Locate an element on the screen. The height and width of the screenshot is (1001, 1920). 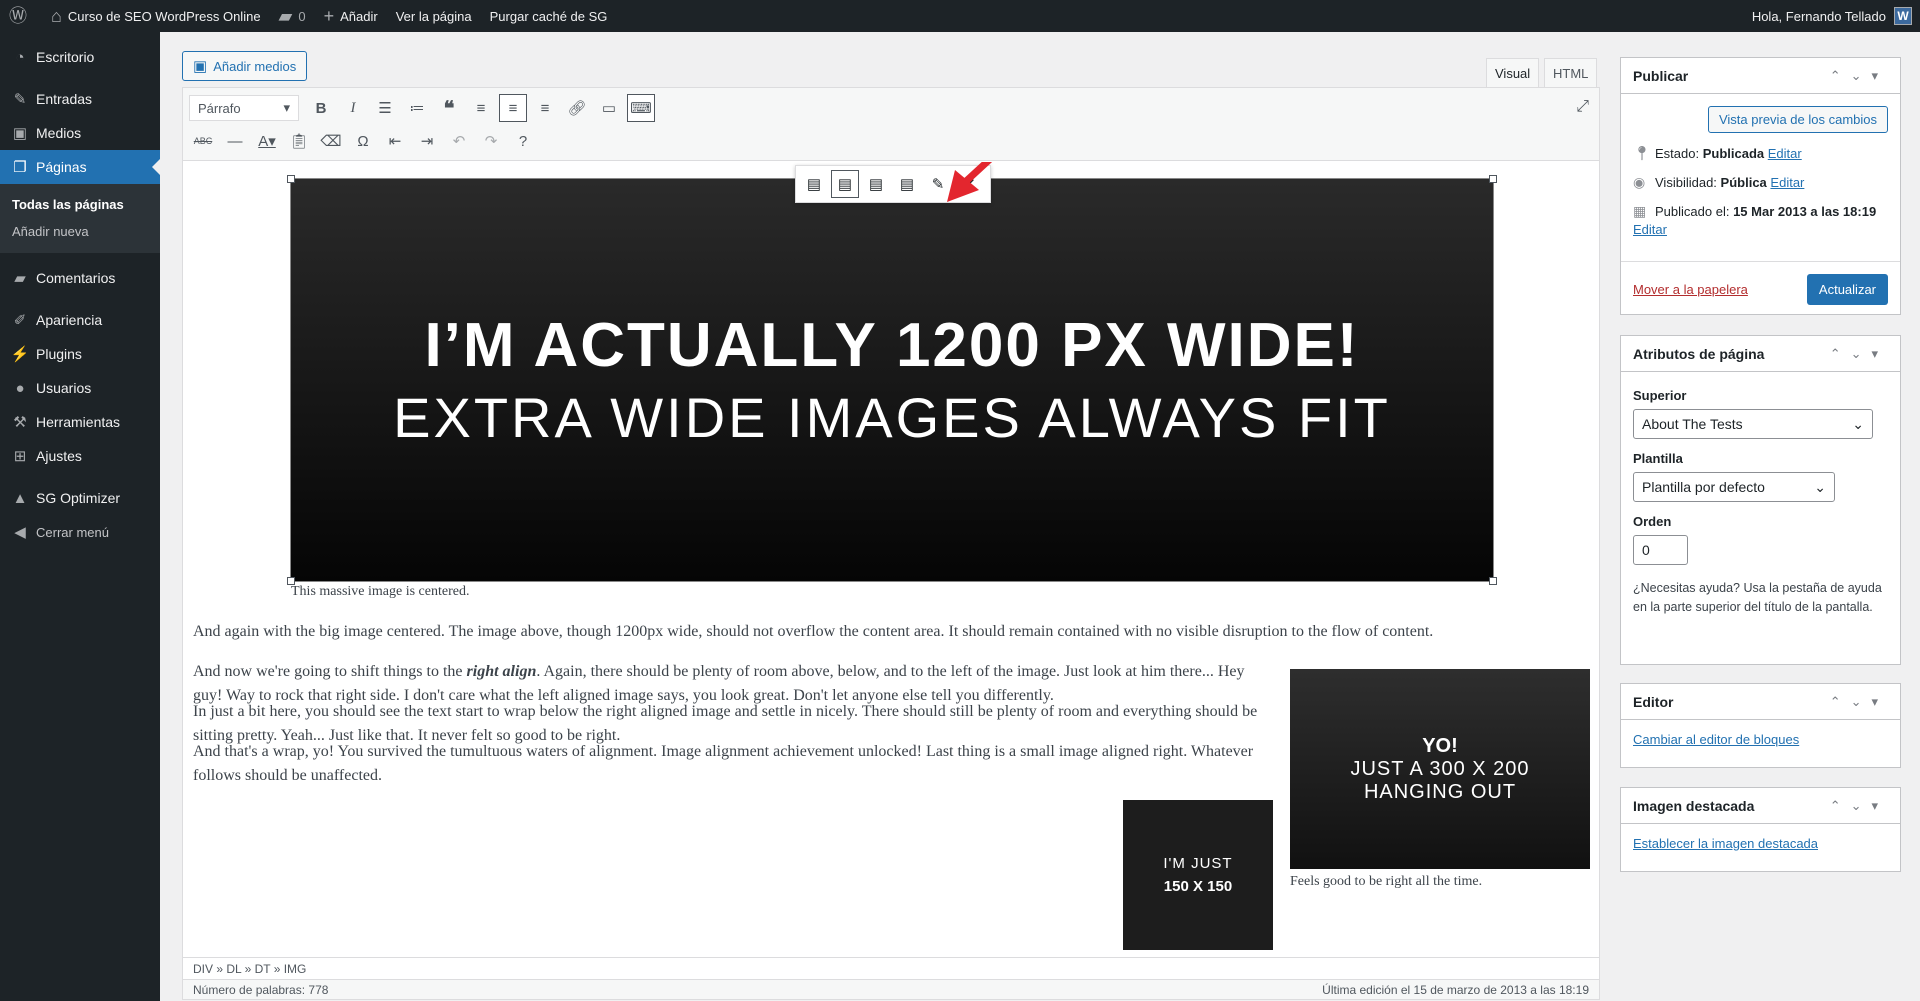
collapse-menu-button: ◀ Cerrar menú is located at coordinates (80, 532).